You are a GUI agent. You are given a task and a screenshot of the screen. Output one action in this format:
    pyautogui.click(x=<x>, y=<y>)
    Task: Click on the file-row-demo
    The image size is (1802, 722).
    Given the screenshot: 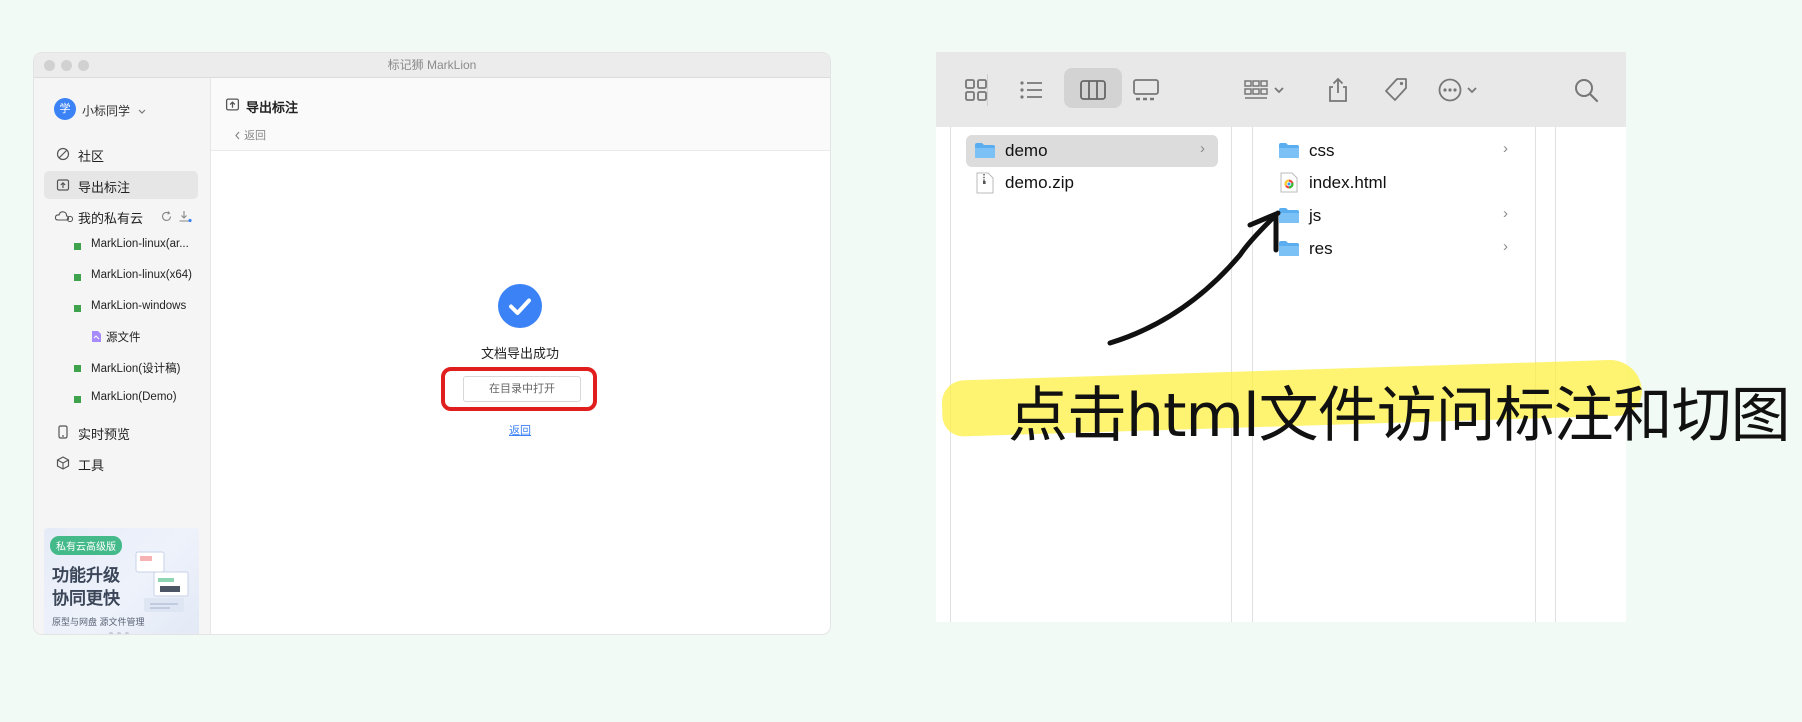 What is the action you would take?
    pyautogui.click(x=1092, y=151)
    